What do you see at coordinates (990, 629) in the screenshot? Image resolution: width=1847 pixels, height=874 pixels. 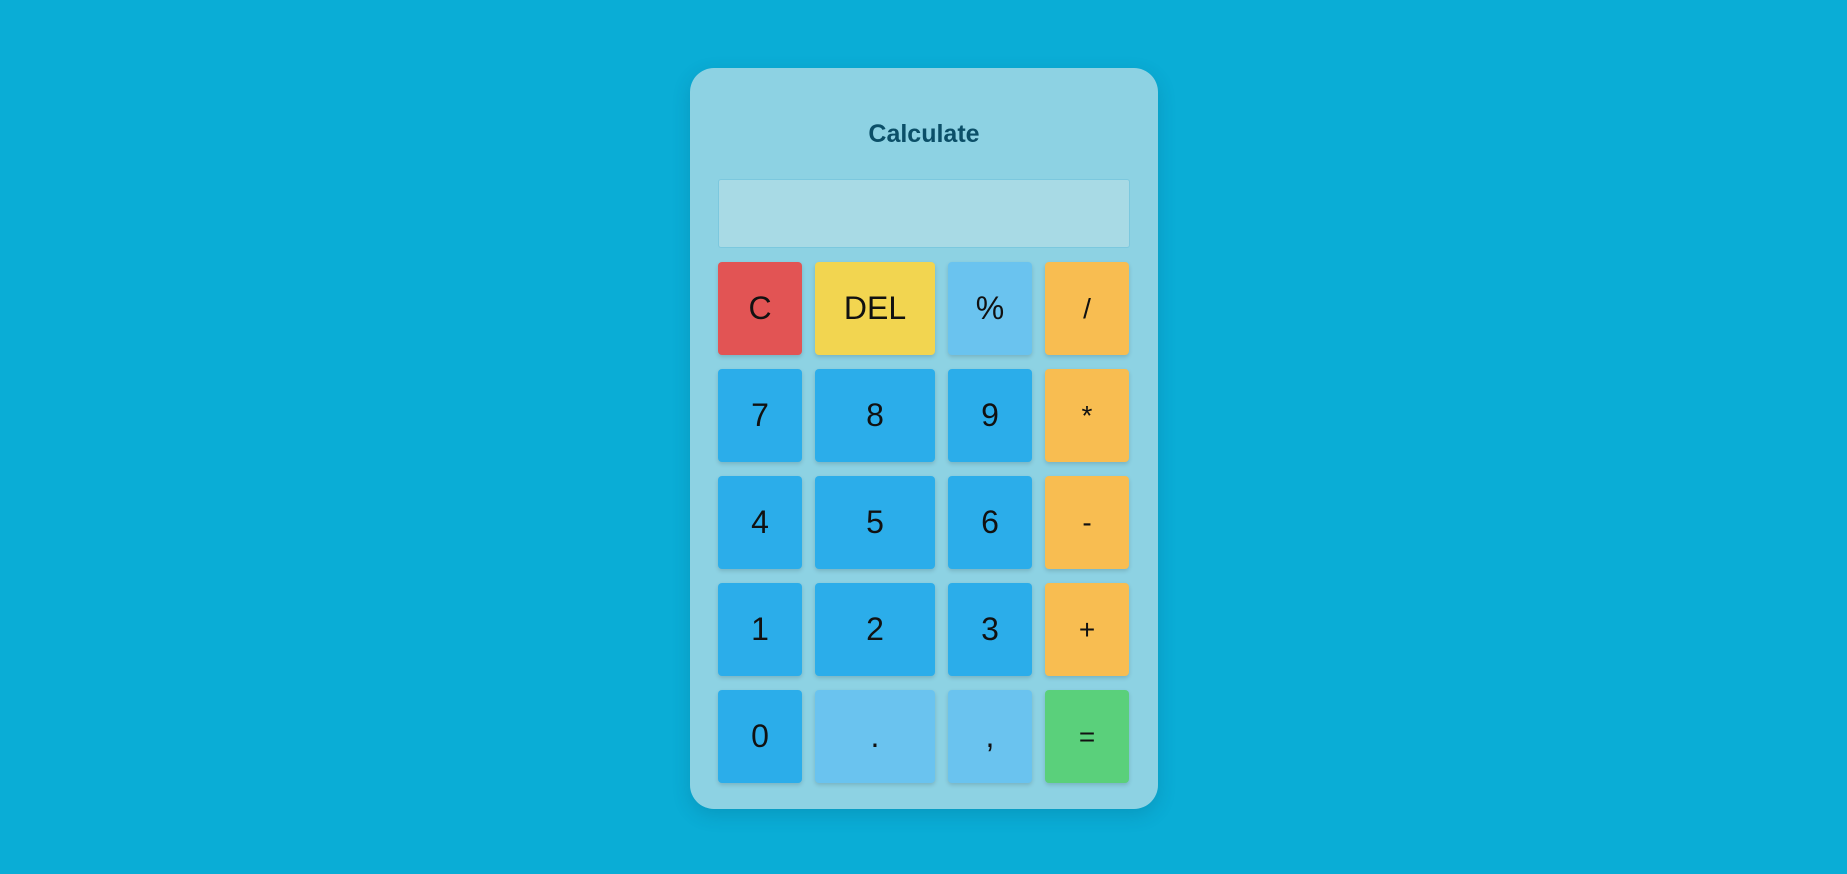 I see `digit-3-button: 3` at bounding box center [990, 629].